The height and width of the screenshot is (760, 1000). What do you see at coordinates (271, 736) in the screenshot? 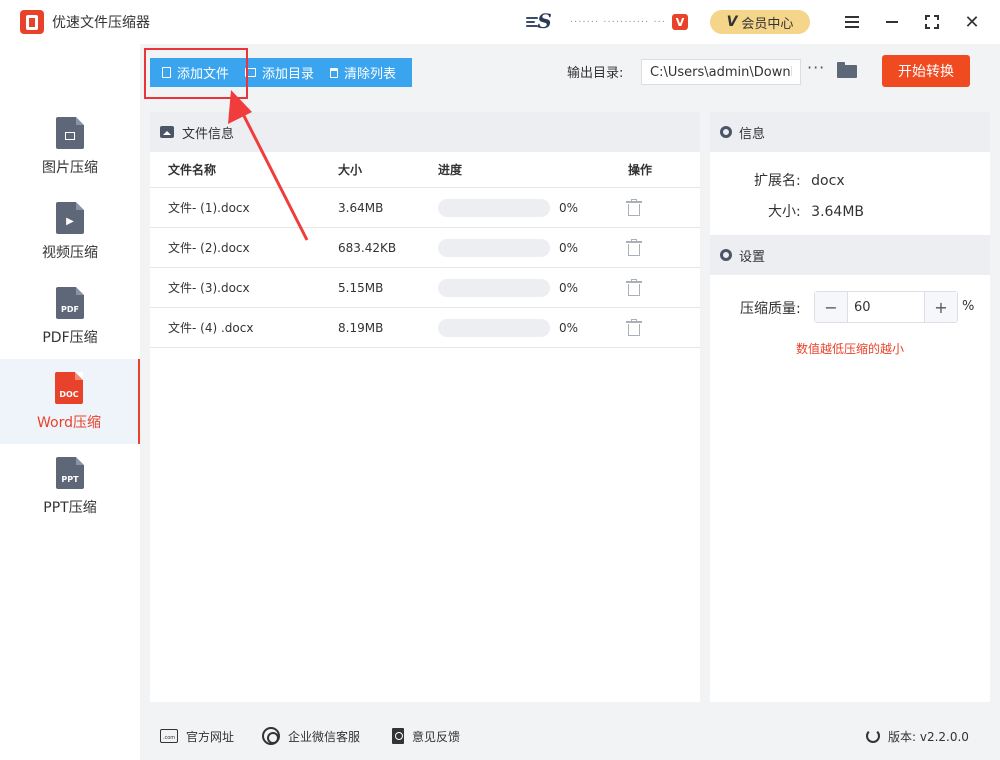
I see `chat-icon` at bounding box center [271, 736].